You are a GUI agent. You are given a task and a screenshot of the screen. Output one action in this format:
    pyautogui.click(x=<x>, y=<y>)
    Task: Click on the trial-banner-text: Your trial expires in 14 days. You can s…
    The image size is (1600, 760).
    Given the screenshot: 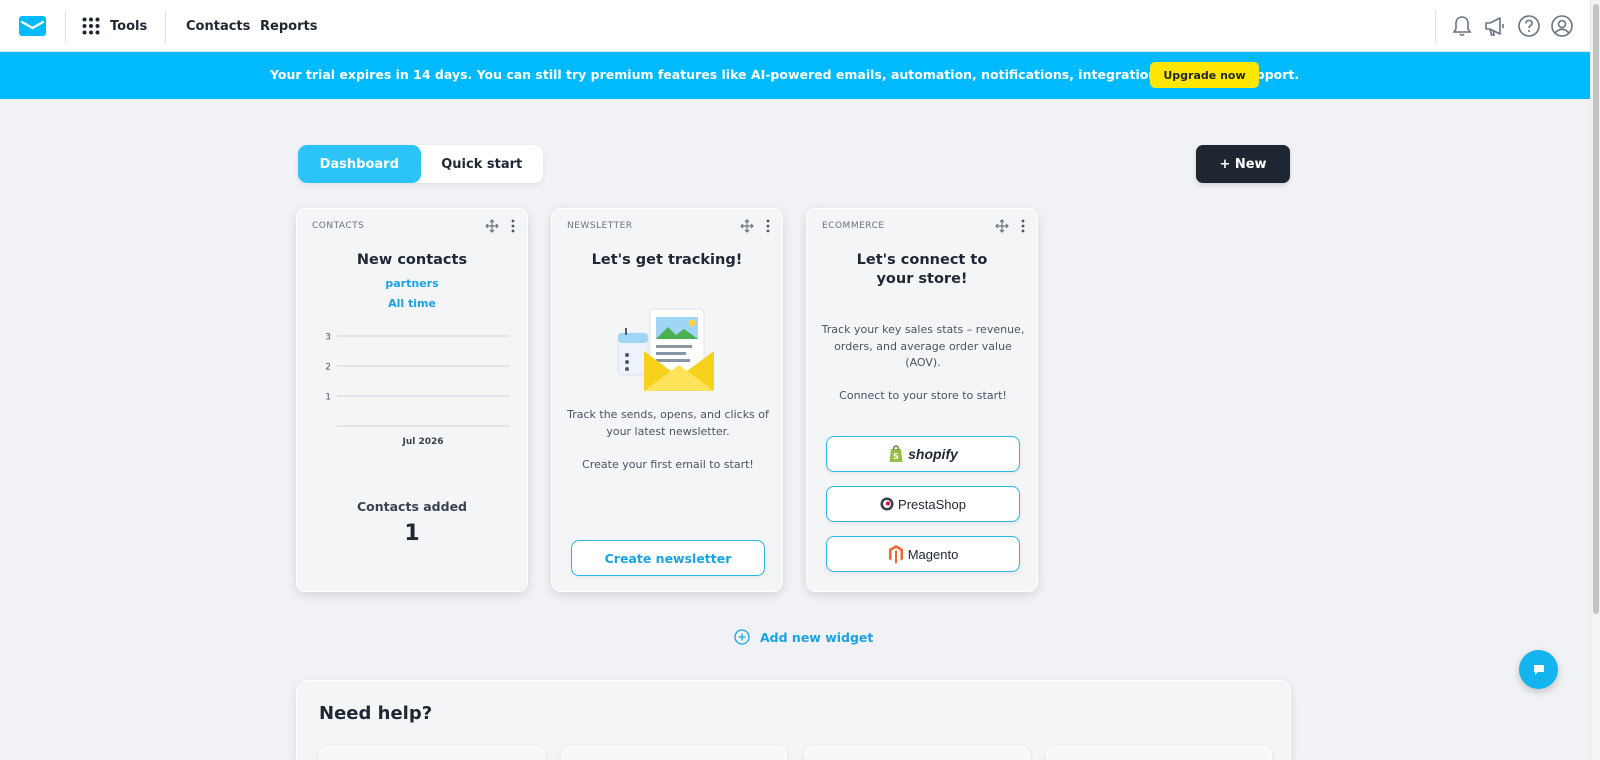 What is the action you would take?
    pyautogui.click(x=785, y=74)
    